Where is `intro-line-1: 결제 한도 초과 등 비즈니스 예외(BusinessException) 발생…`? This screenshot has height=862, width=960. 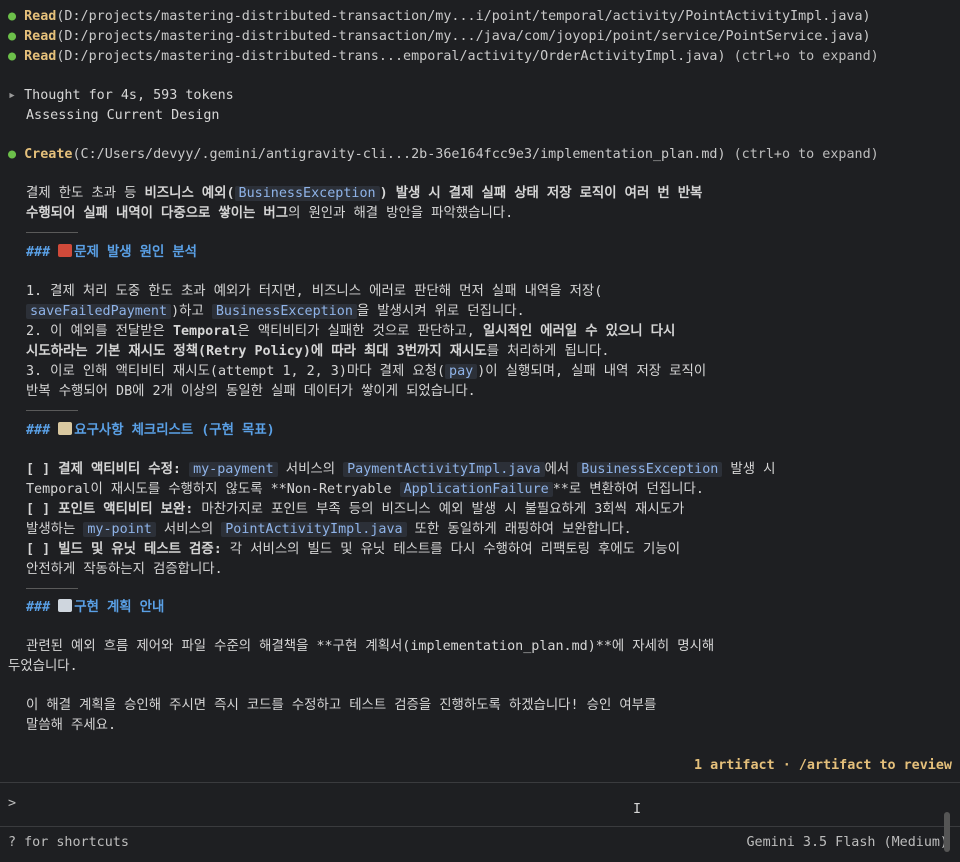
intro-line-1: 결제 한도 초과 등 비즈니스 예외(BusinessException) 발생… is located at coordinates (364, 193).